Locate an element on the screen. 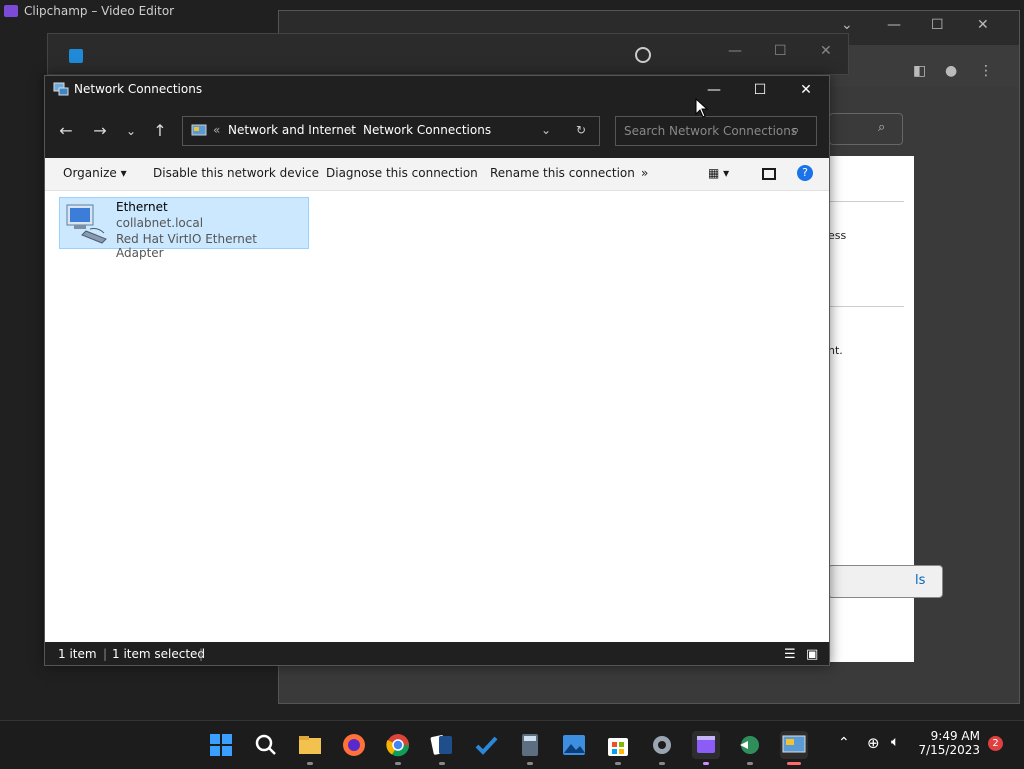 The image size is (1024, 769). breadcrumb-overflow: « is located at coordinates (216, 130).